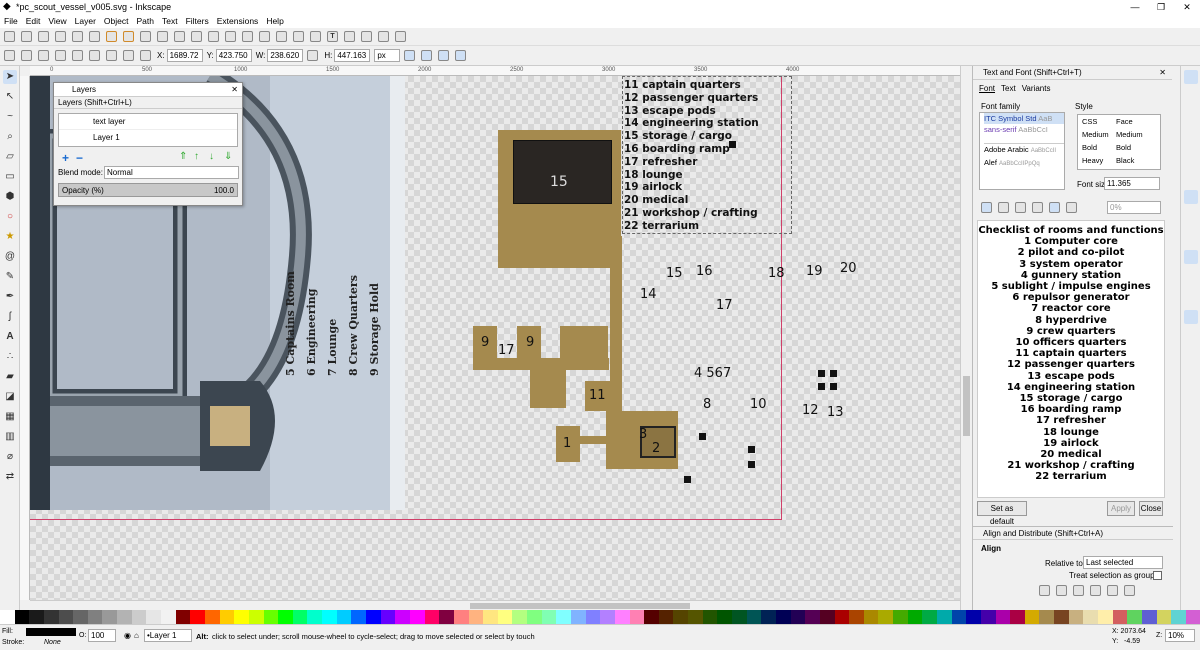 Image resolution: width=1200 pixels, height=650 pixels. I want to click on layer-lock-icon: ⌂, so click(136, 635).